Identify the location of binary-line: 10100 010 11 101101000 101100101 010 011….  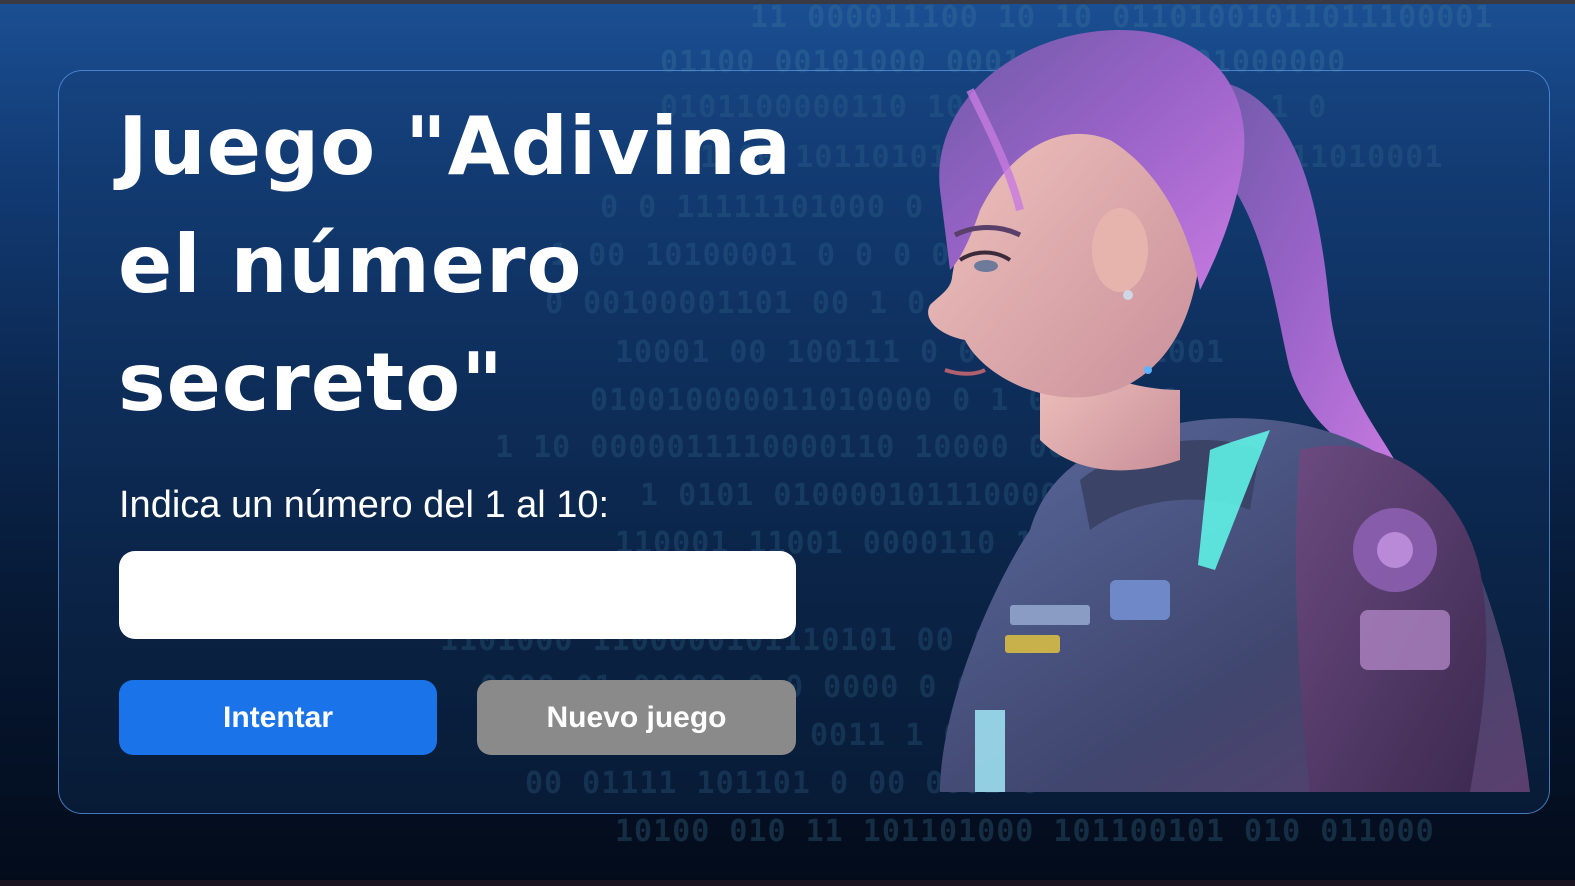
(1025, 831).